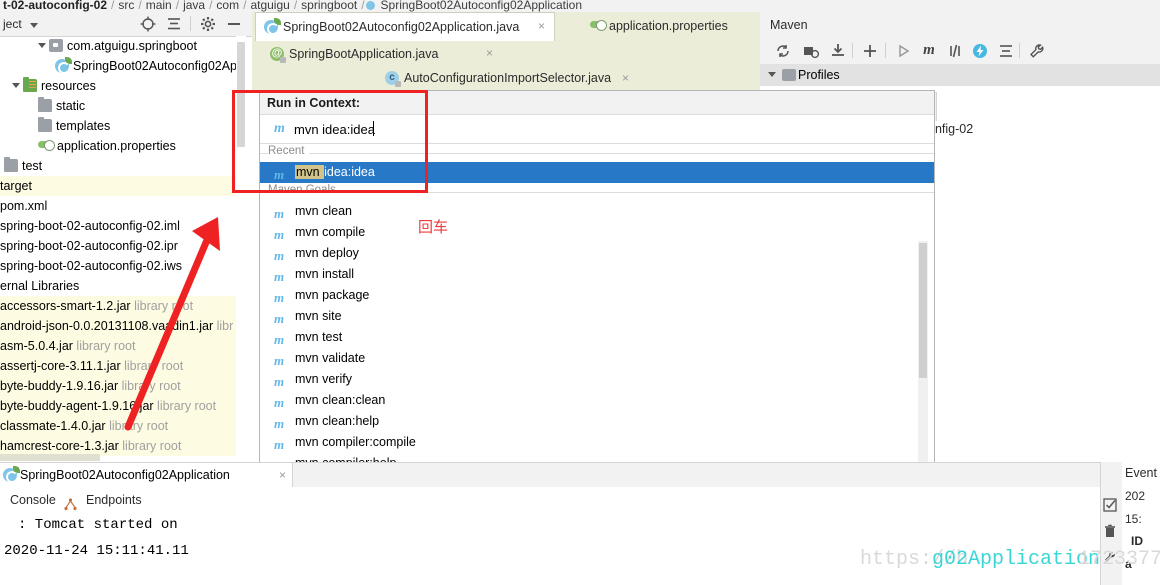  Describe the element at coordinates (1037, 51) in the screenshot. I see `settings-wrench-icon` at that location.